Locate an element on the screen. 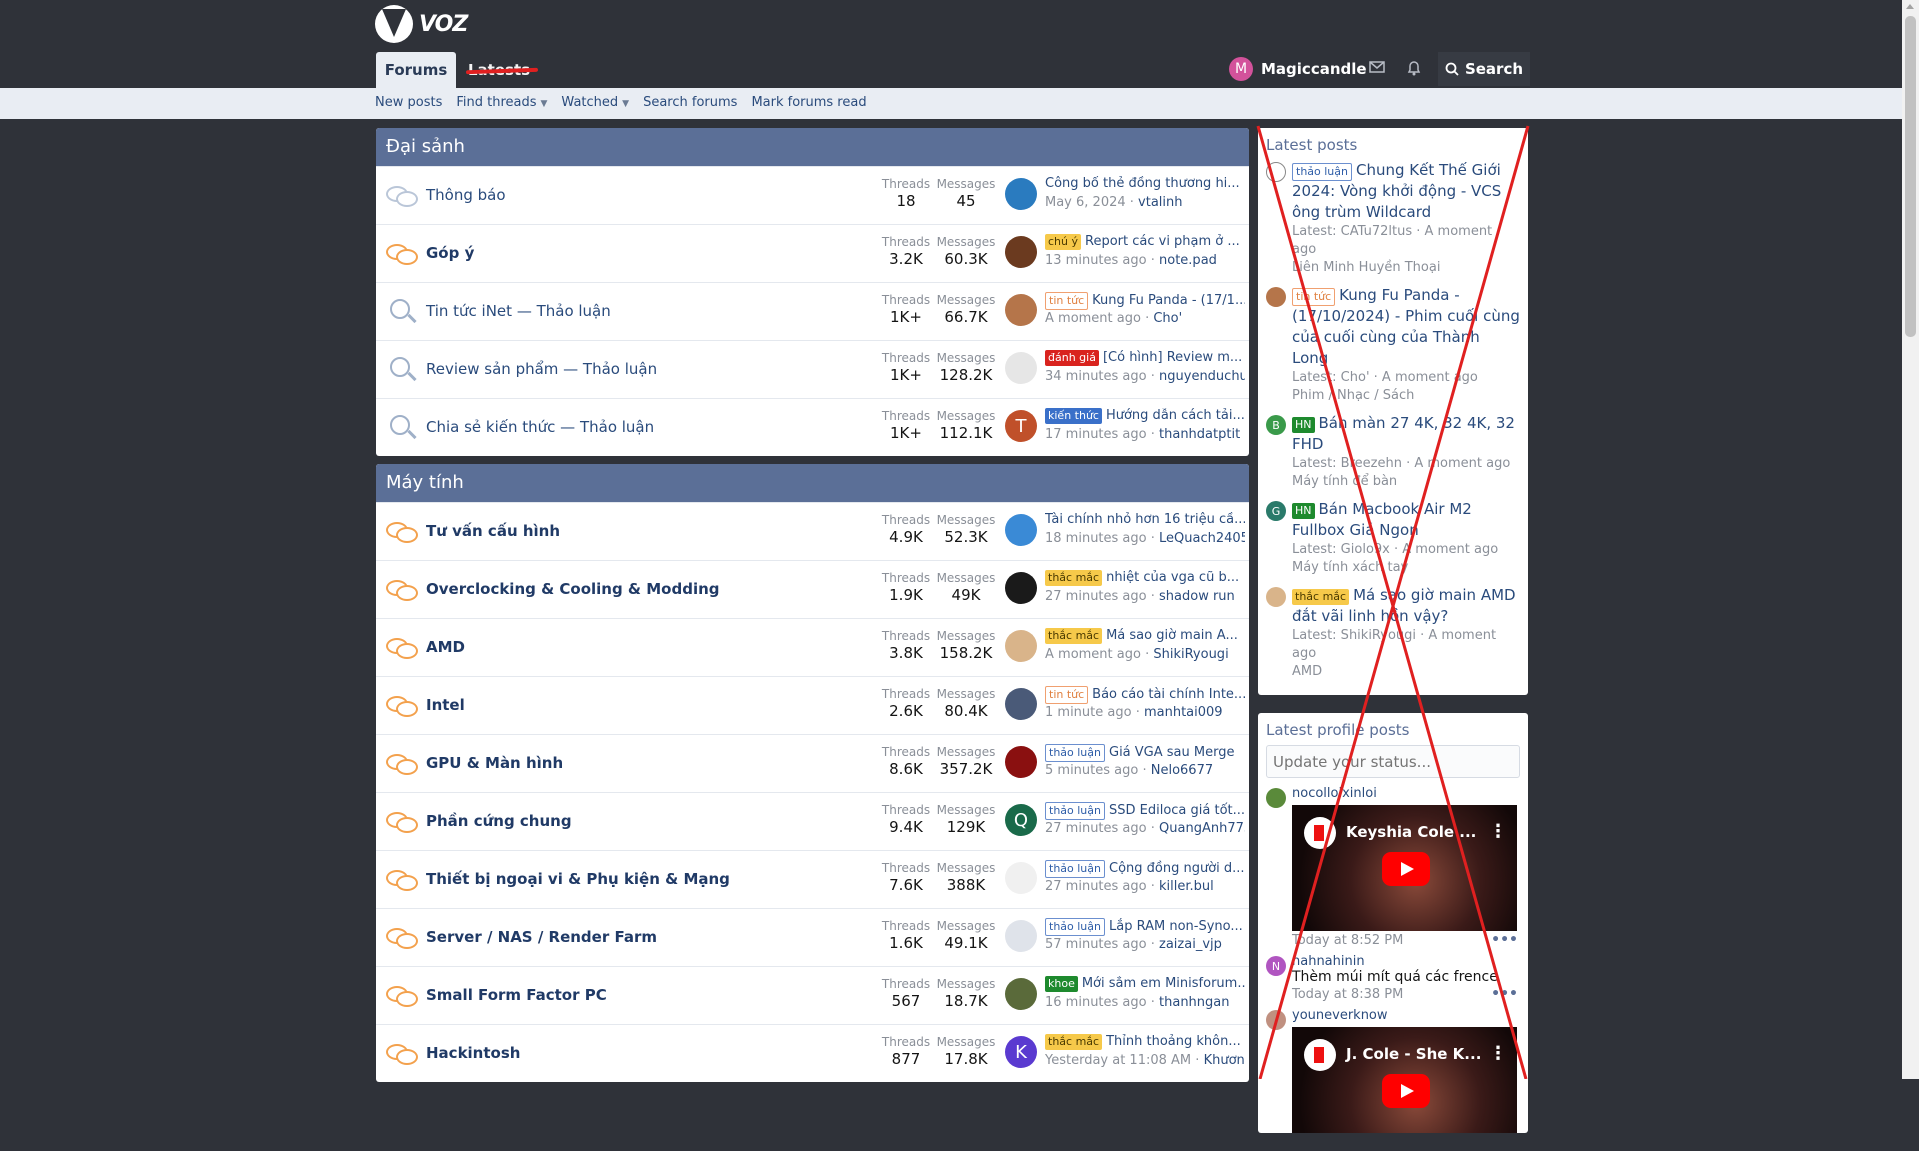  forum-title-link: Phần cứng chung is located at coordinates (499, 821).